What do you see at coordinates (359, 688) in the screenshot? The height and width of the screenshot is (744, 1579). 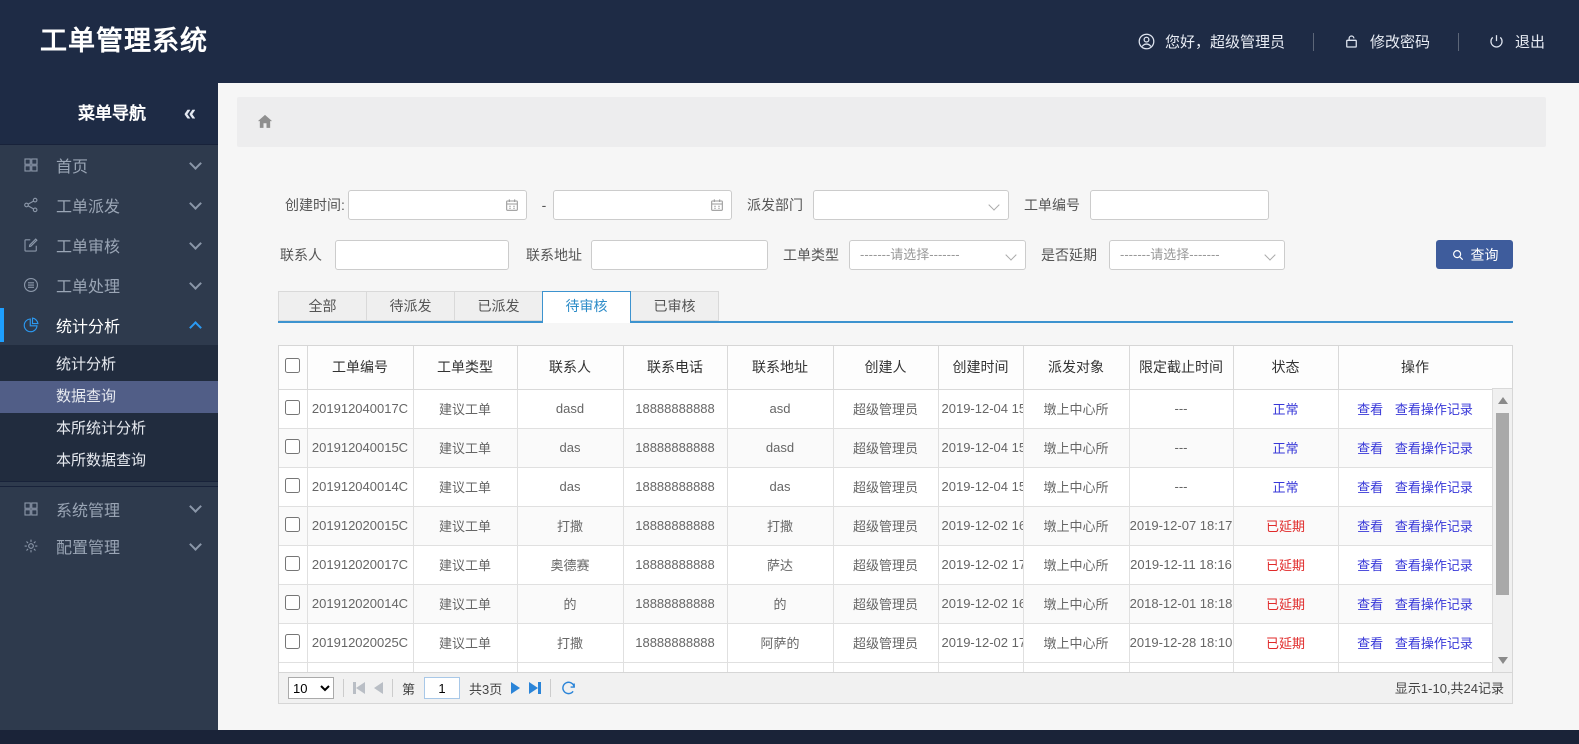 I see `first-page-button` at bounding box center [359, 688].